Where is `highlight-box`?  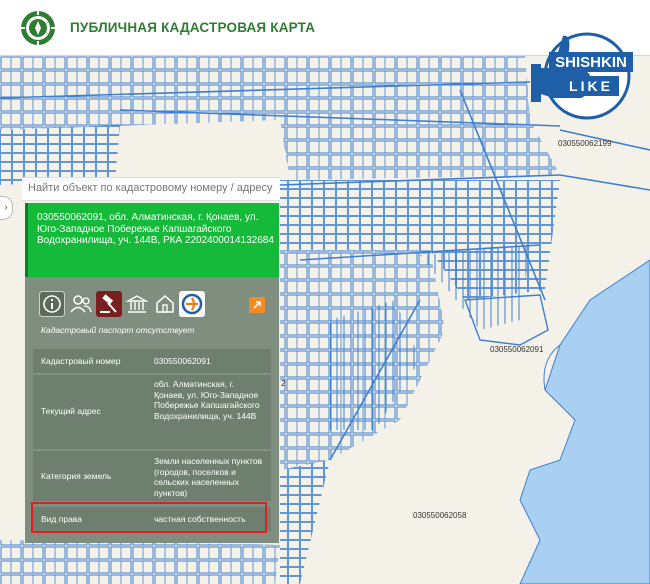
highlight-box is located at coordinates (149, 517).